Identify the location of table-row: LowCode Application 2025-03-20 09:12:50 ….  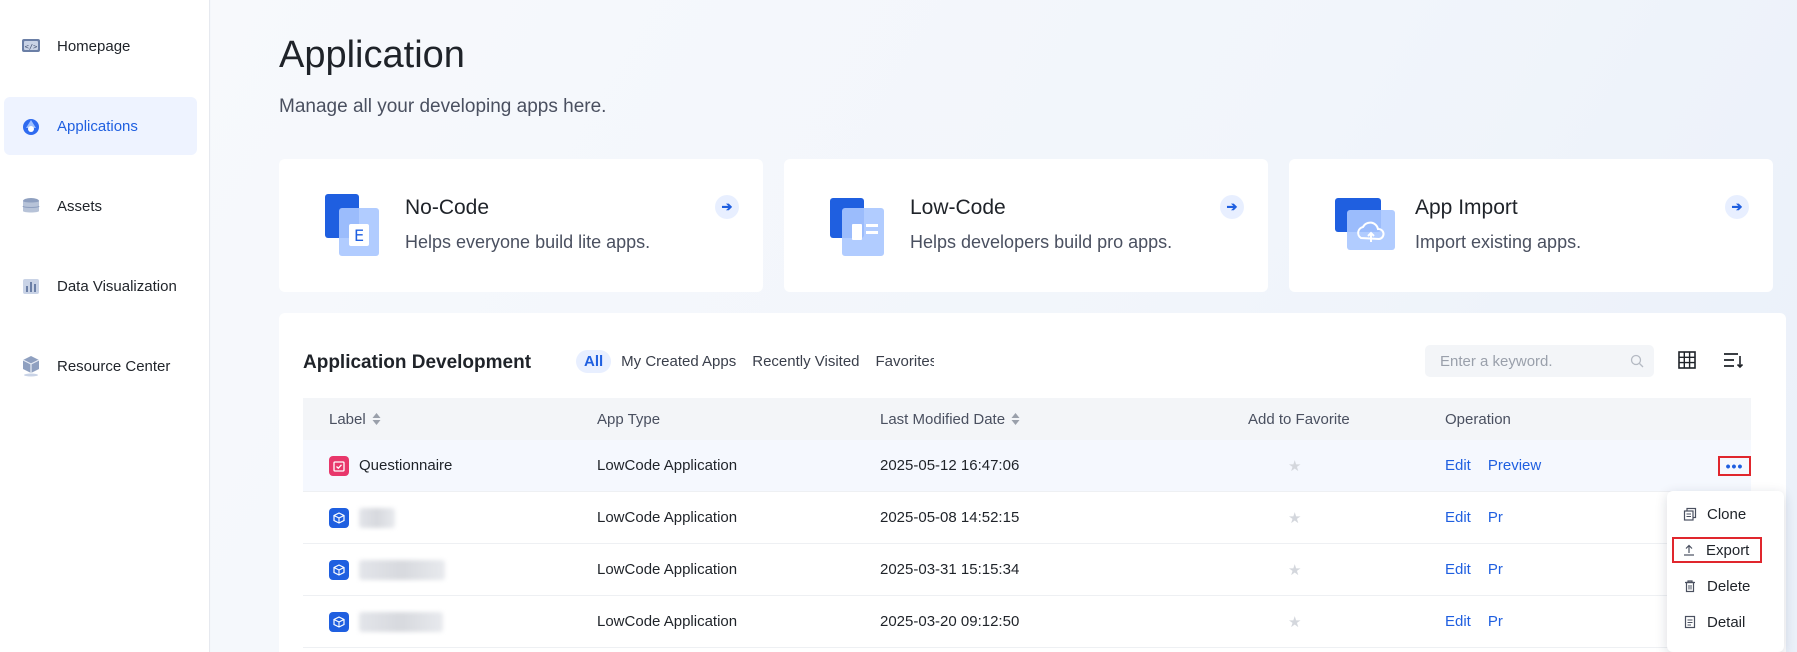
(1027, 622).